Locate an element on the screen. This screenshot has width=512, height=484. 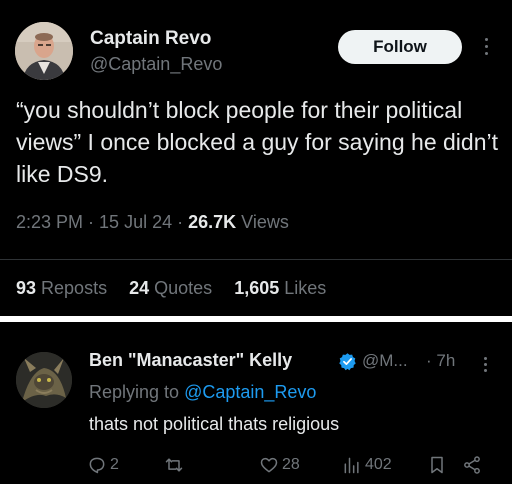
bookmark-icon is located at coordinates (437, 465).